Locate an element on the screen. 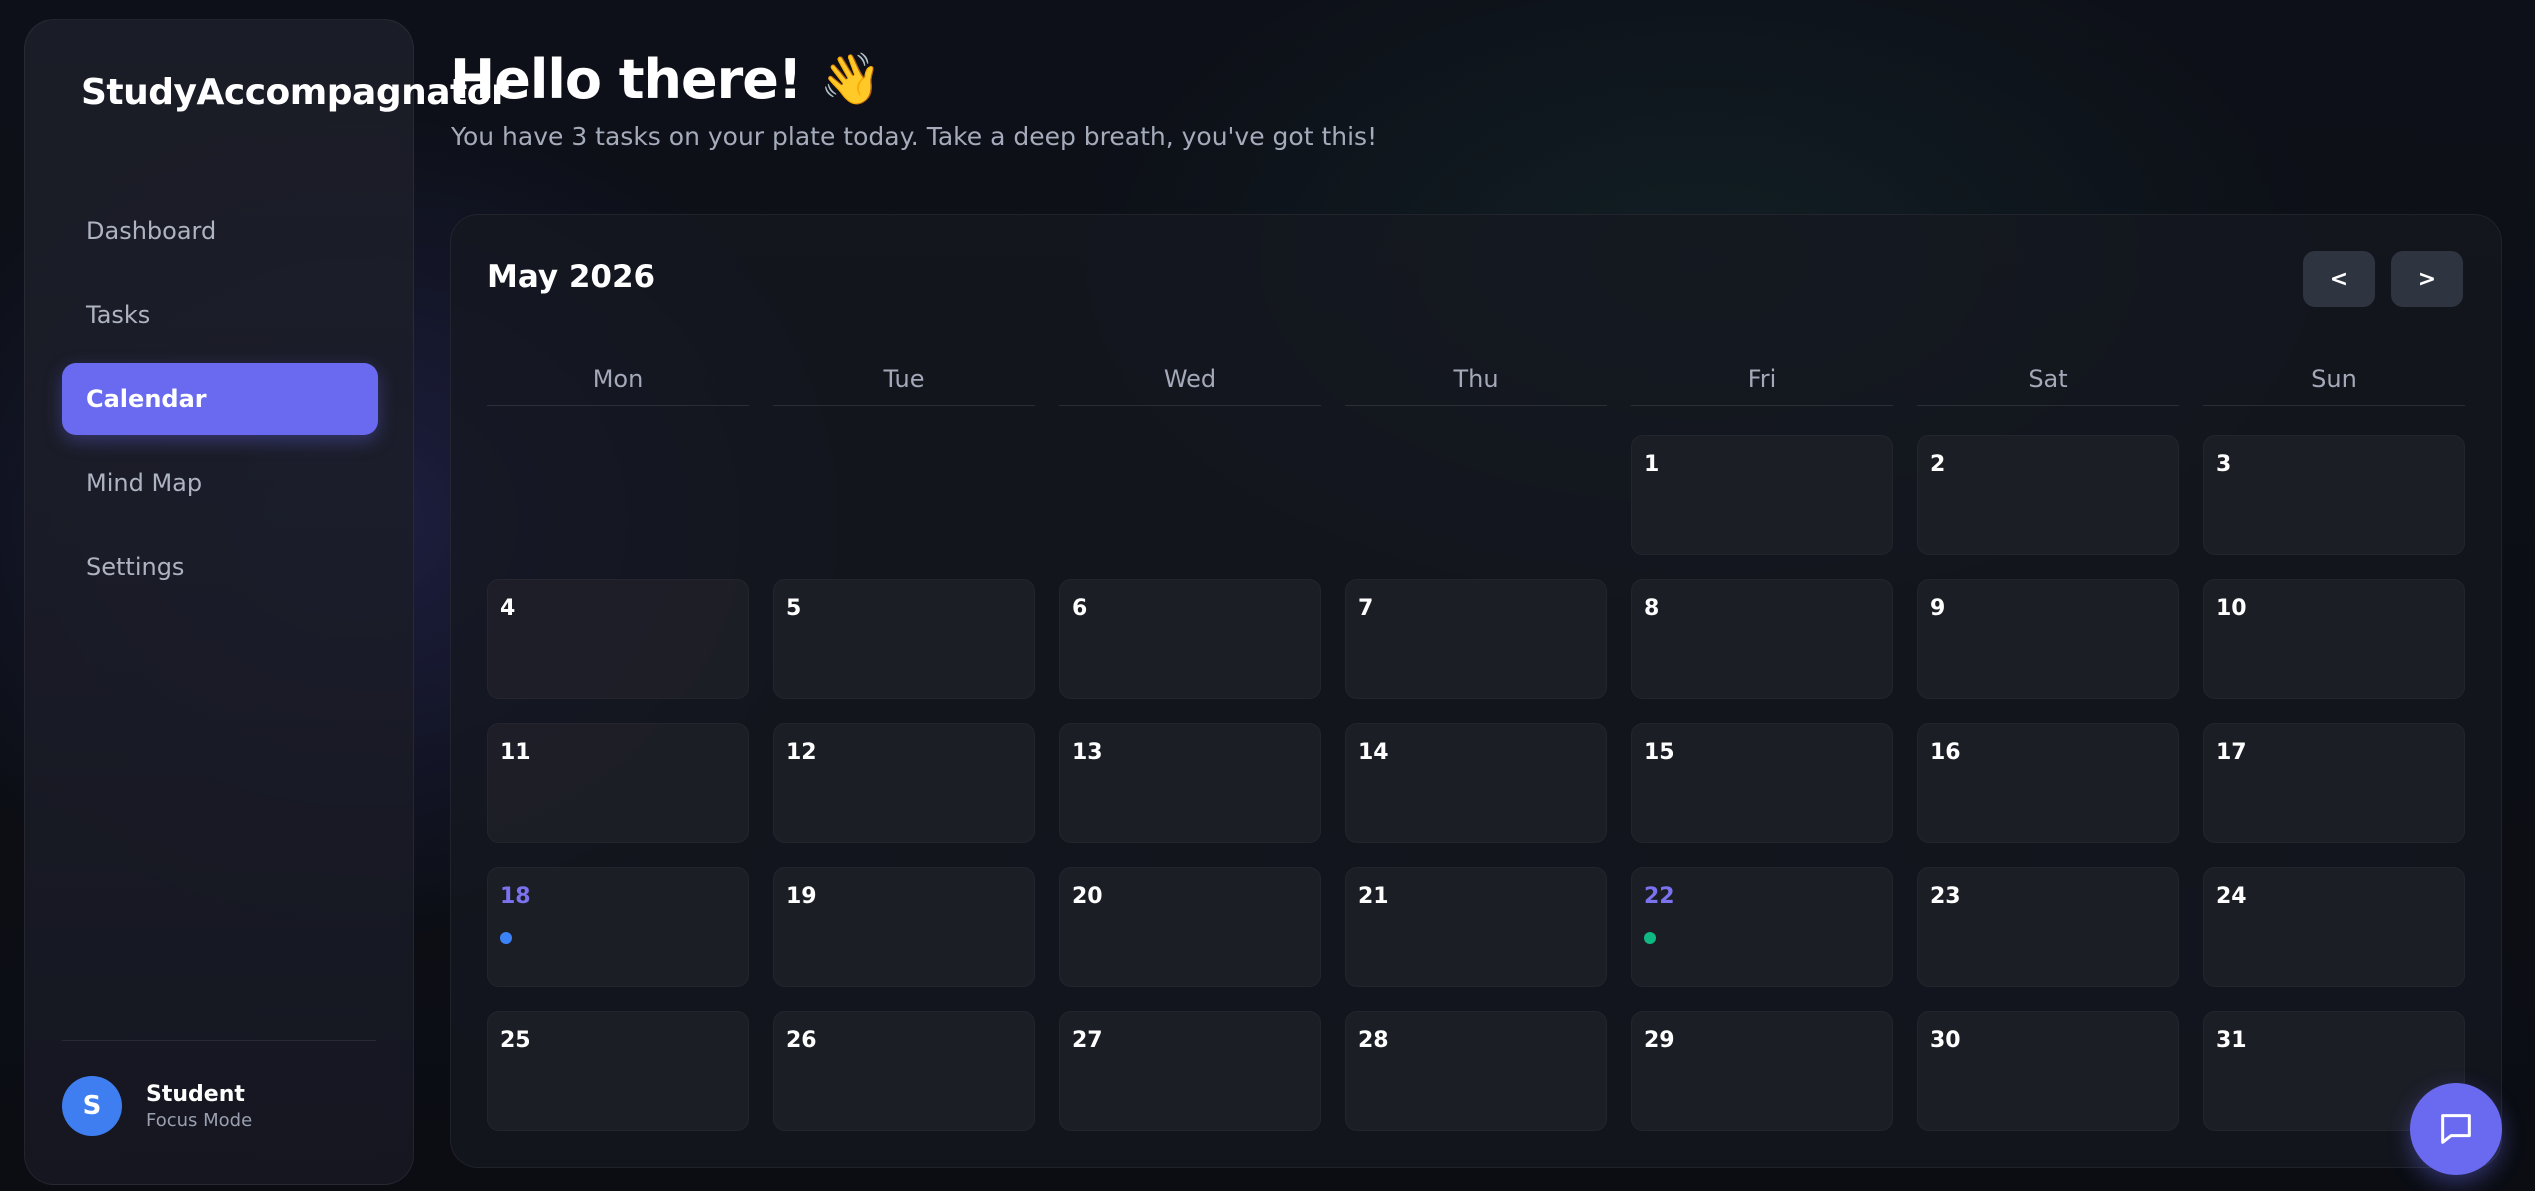 The image size is (2535, 1191). calendar-day-17: 17 is located at coordinates (2334, 783).